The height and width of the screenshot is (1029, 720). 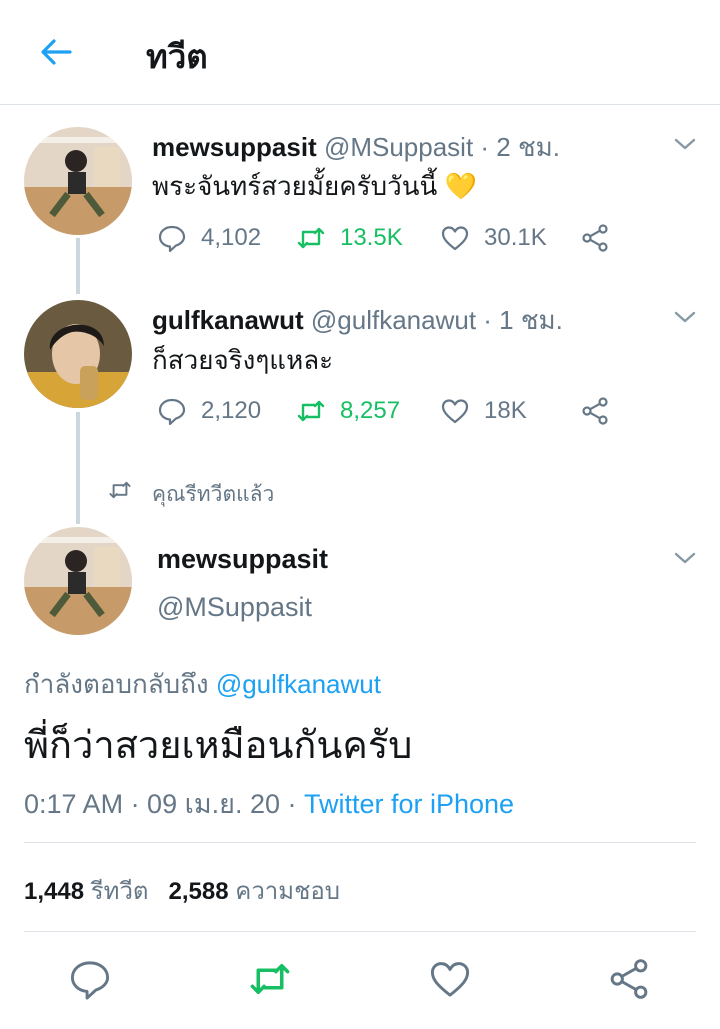 I want to click on like-count: 30.1K, so click(x=515, y=237).